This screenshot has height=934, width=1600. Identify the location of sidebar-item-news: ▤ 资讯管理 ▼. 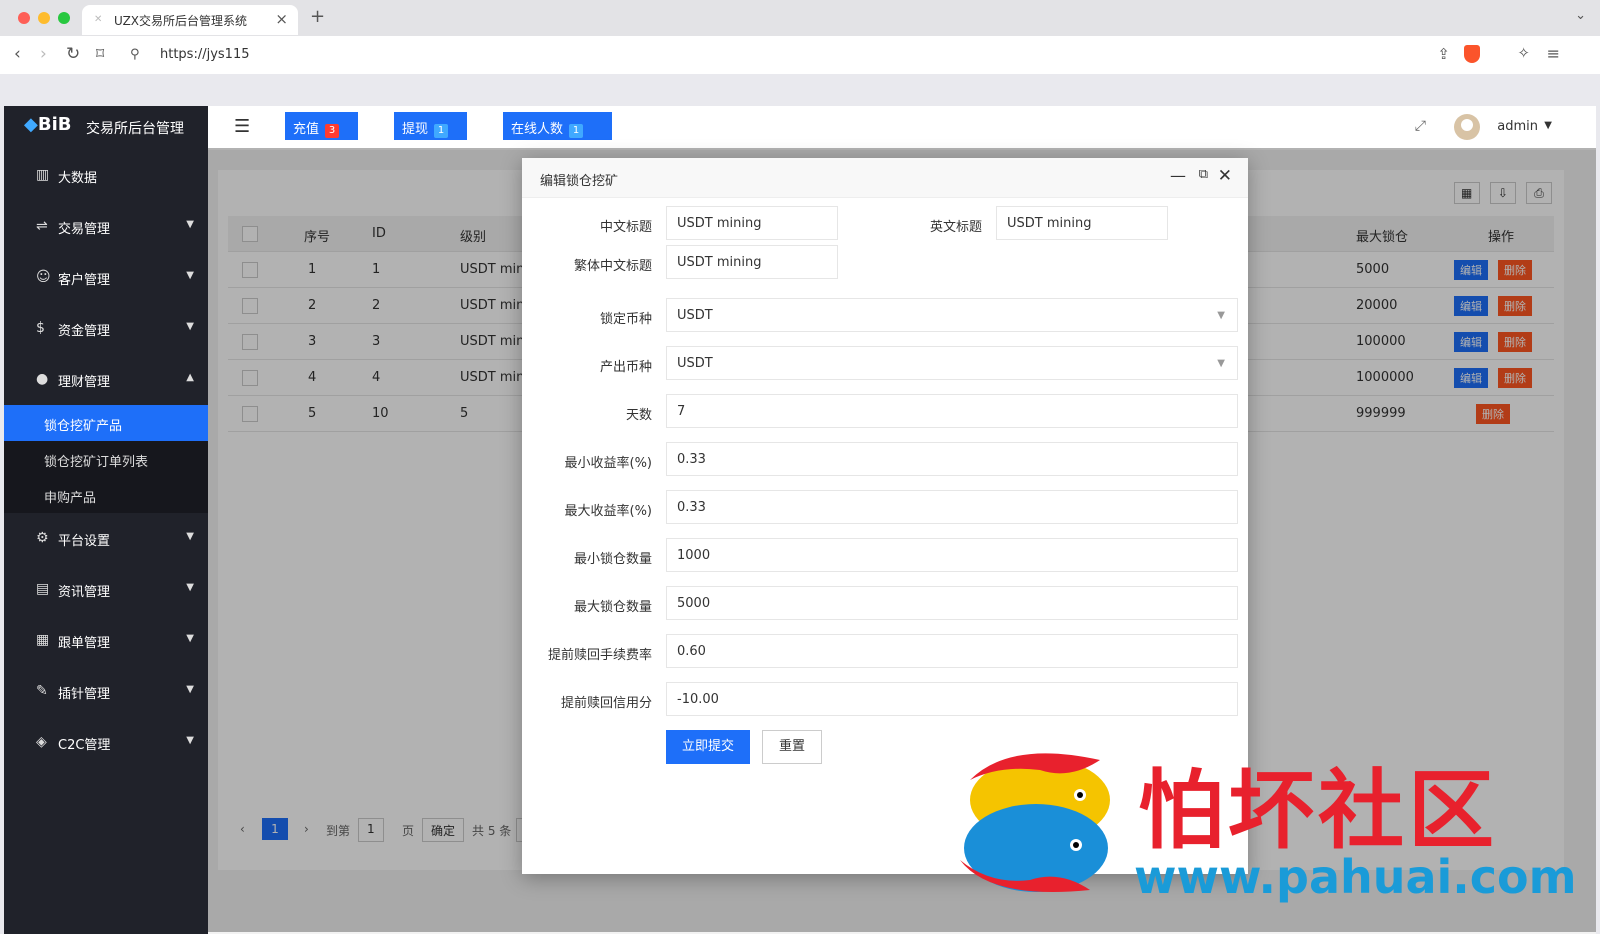
(106, 589).